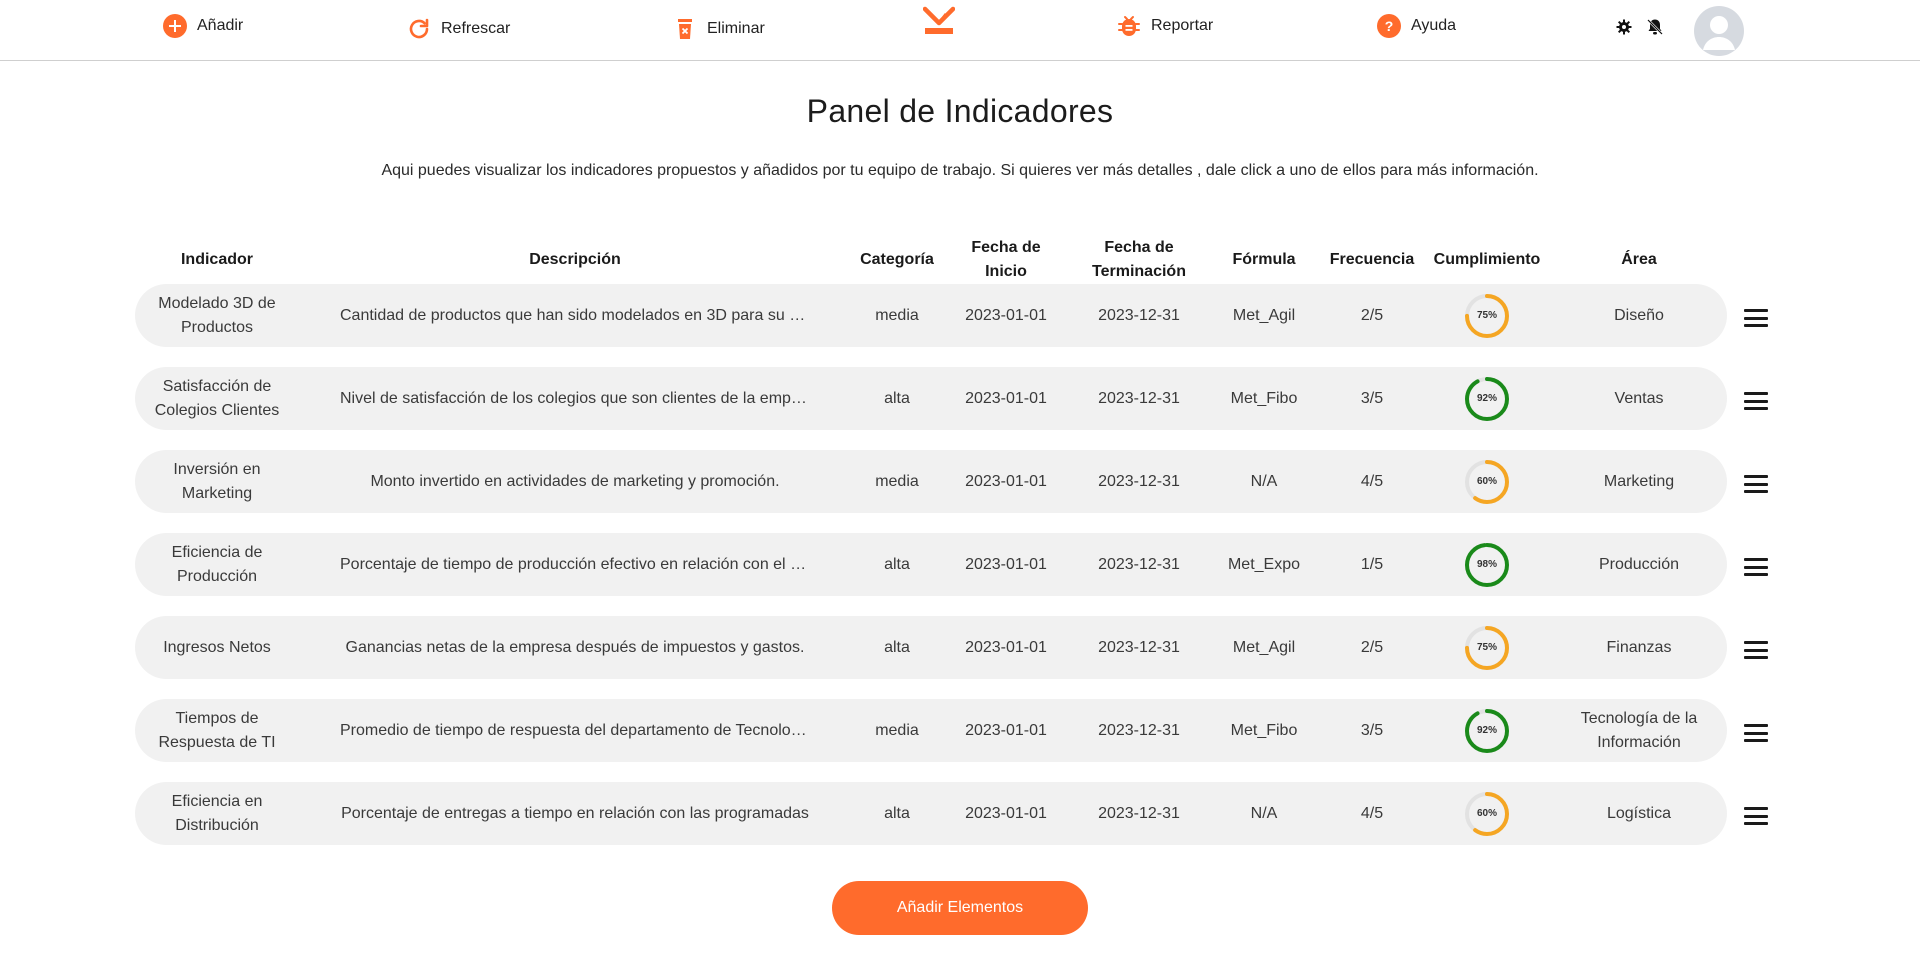 This screenshot has height=968, width=1920. Describe the element at coordinates (458, 29) in the screenshot. I see `refresh-button: Refrescar` at that location.